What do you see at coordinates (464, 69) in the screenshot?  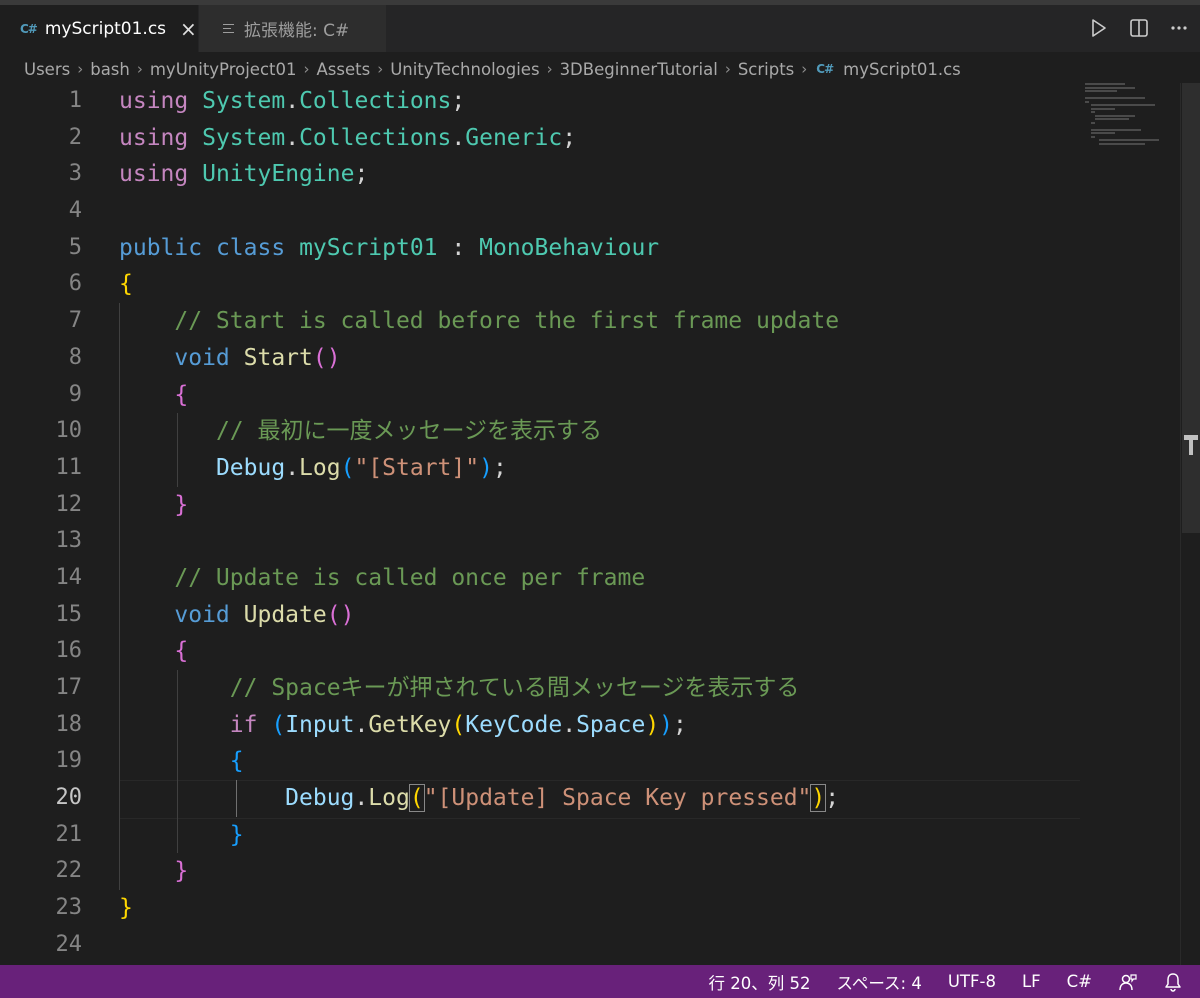 I see `breadcrumb-item: UnityTechnologies` at bounding box center [464, 69].